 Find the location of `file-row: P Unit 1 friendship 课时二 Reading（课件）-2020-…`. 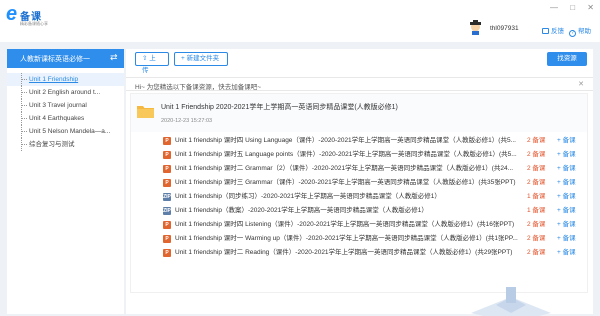

file-row: P Unit 1 friendship 课时二 Reading（课件）-2020-… is located at coordinates (359, 253).